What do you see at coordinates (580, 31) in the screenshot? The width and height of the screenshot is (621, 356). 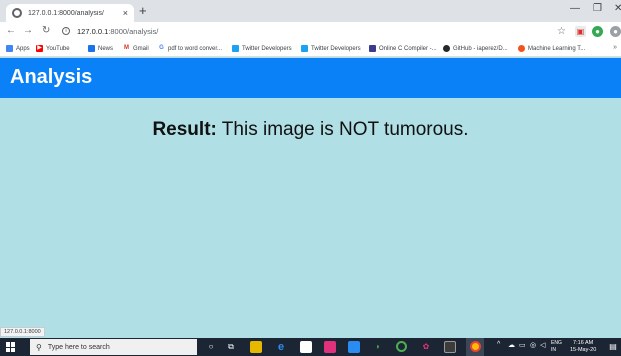 I see `extension-icon: ▣` at bounding box center [580, 31].